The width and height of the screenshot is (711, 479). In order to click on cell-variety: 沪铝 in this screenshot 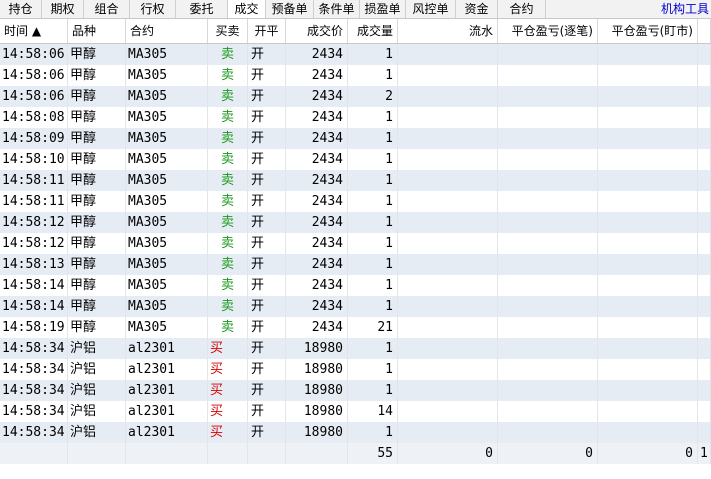, I will do `click(97, 369)`.